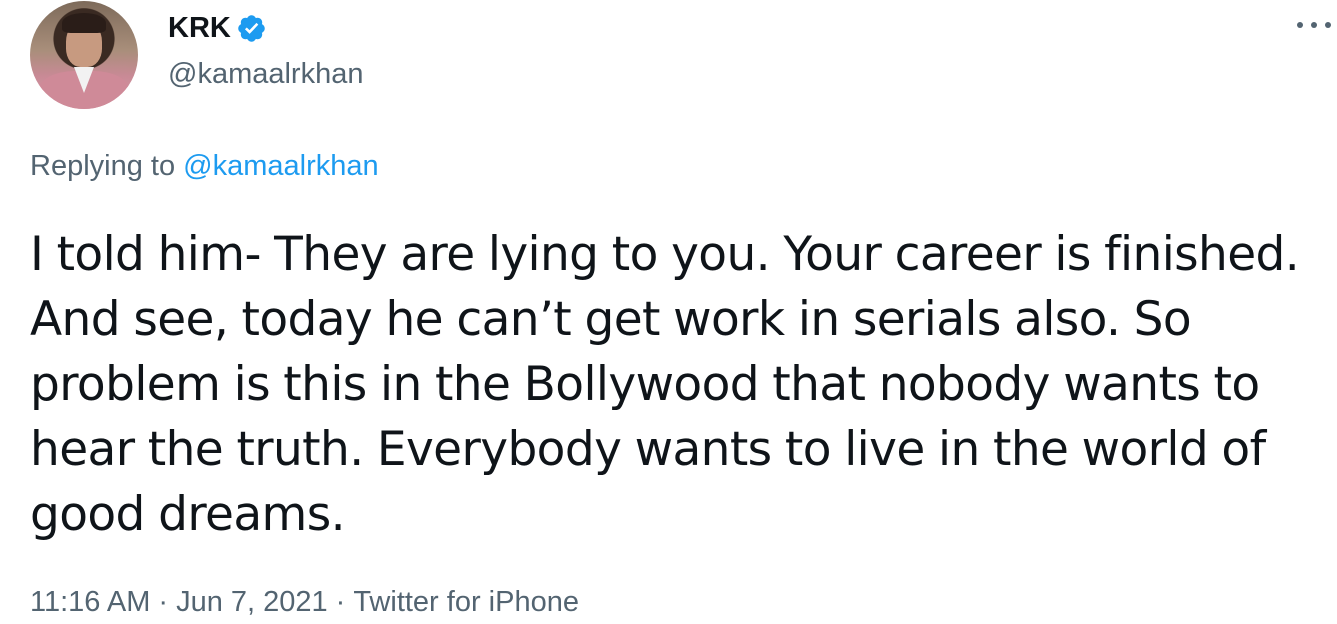  I want to click on replying-to: Replying to @kamaalrkhan, so click(204, 166).